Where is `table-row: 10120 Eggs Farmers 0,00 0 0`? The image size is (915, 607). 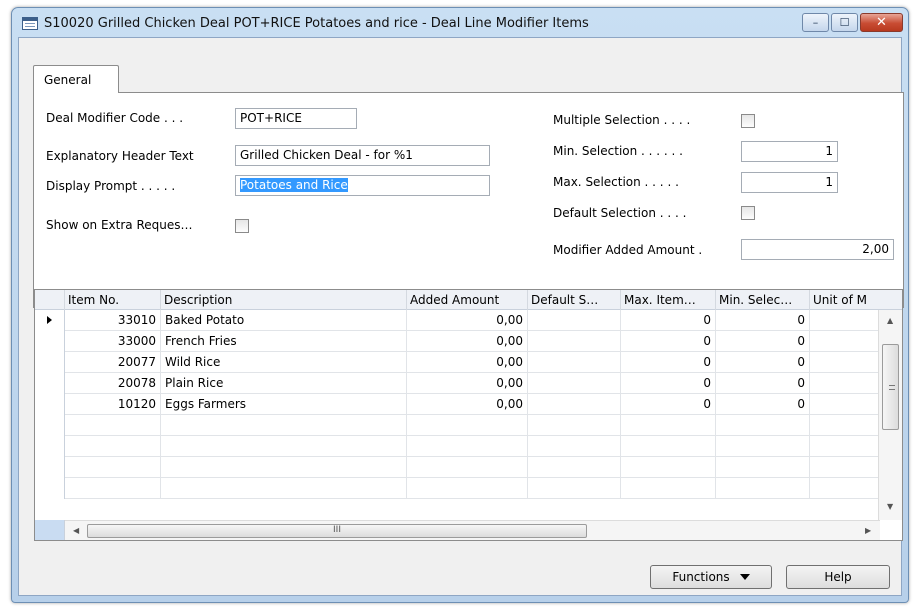 table-row: 10120 Eggs Farmers 0,00 0 0 is located at coordinates (457, 404).